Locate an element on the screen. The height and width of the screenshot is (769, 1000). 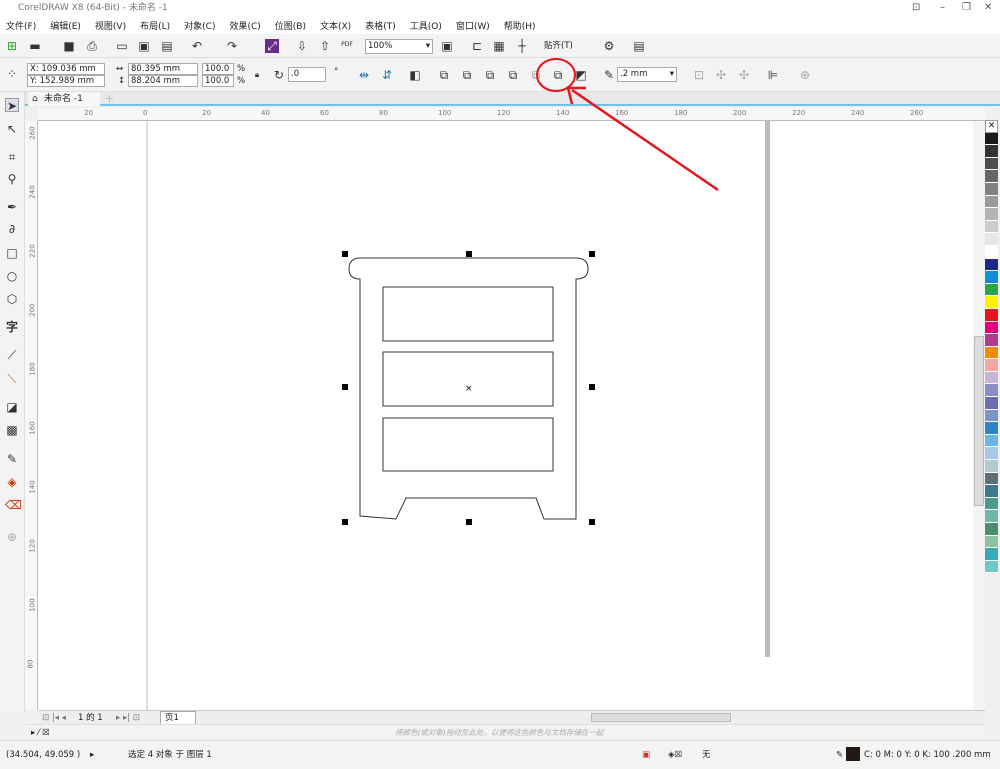
quick-trace-icon: ⊡ is located at coordinates (699, 75).